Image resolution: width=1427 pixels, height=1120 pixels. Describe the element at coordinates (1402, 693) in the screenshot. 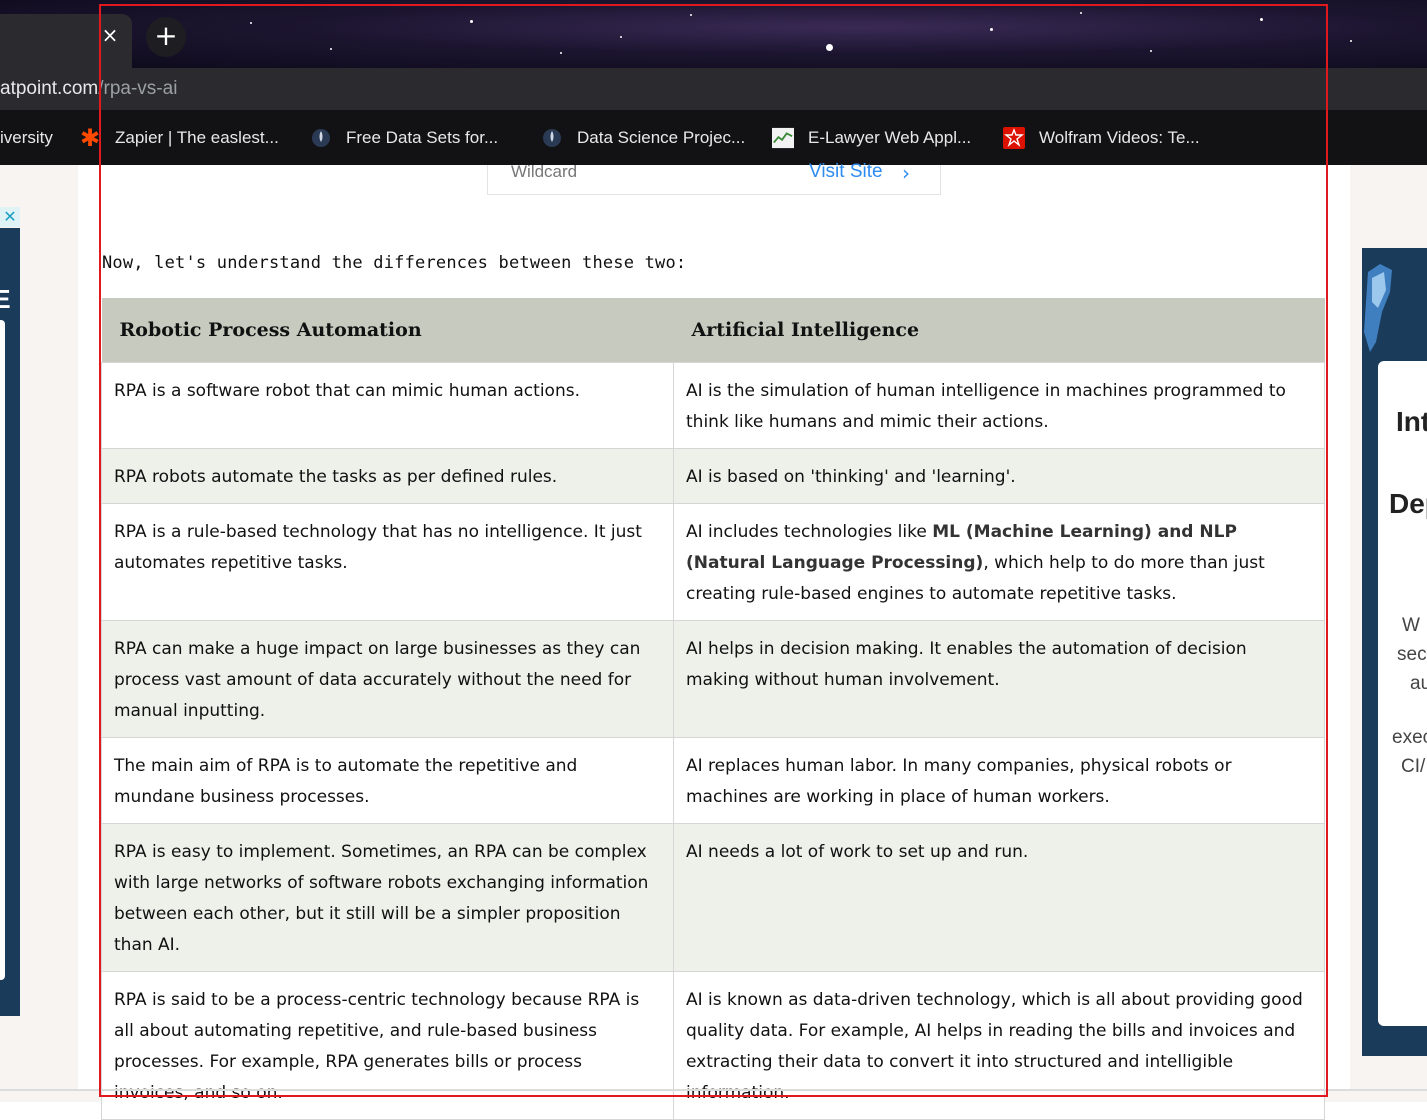

I see `right-ad-card: Int Dep W sec au exec CI/` at that location.